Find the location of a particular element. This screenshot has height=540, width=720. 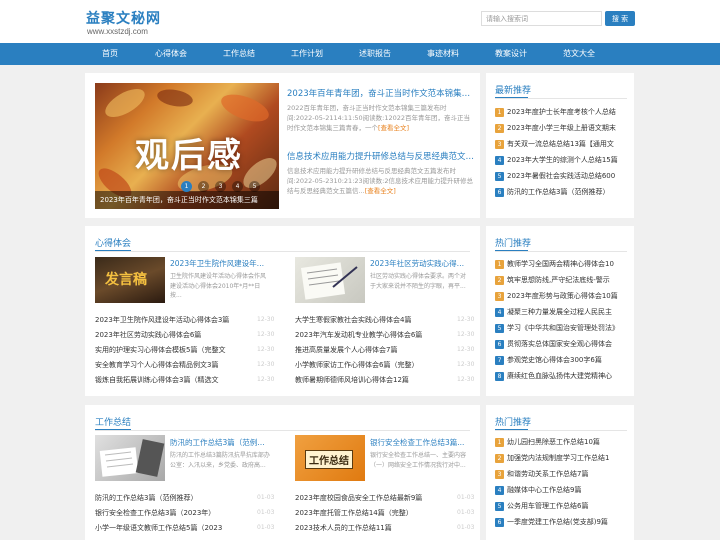

slider-dot: 1 is located at coordinates (186, 186).